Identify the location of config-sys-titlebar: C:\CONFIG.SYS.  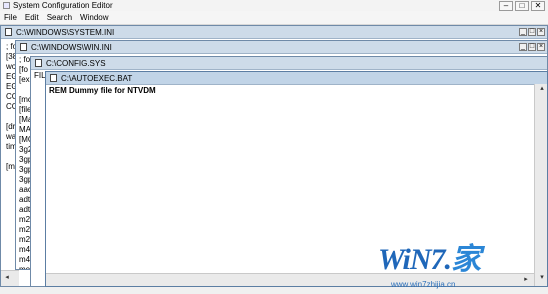
(289, 63).